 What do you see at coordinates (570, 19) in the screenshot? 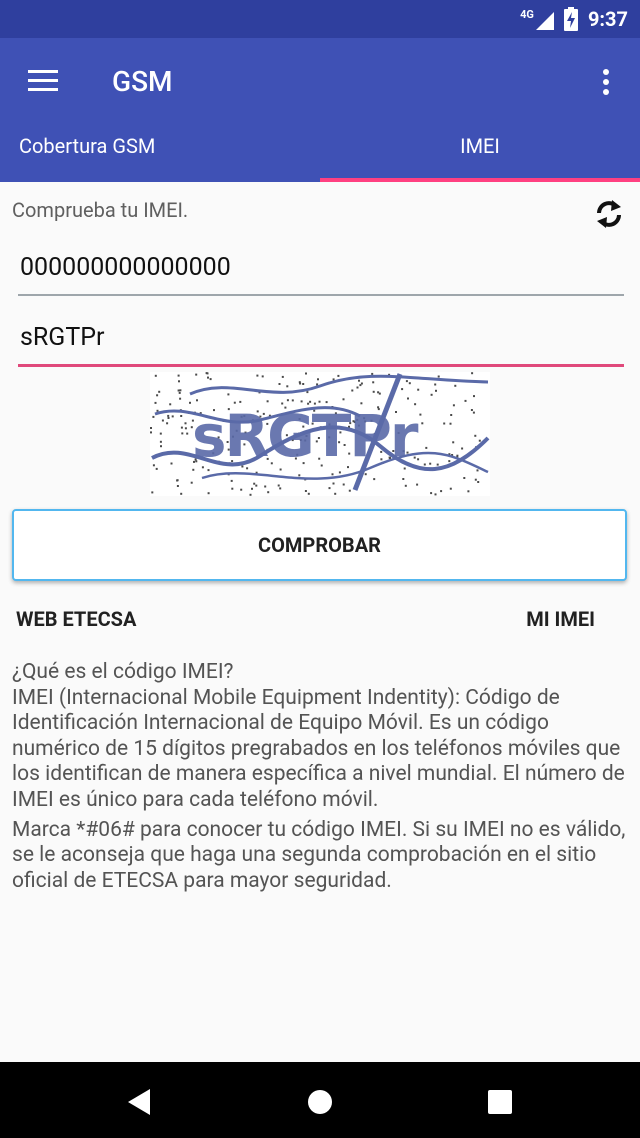
I see `battery-charging-icon` at bounding box center [570, 19].